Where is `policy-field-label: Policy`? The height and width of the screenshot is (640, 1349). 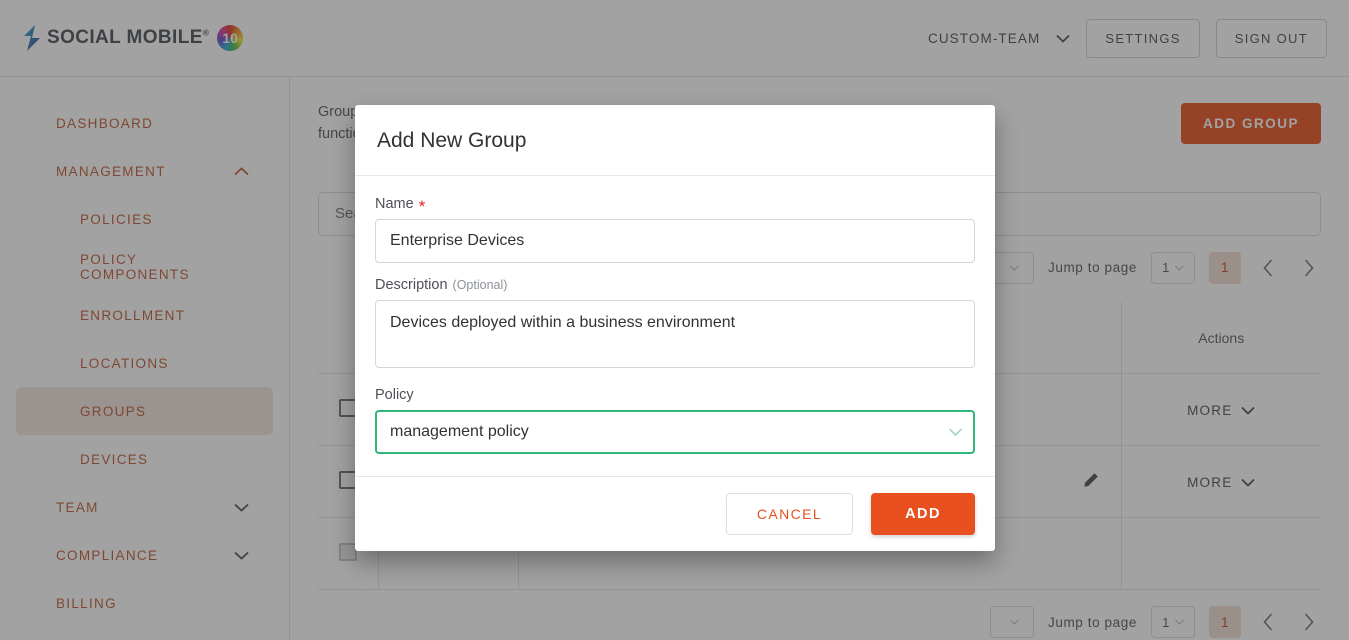 policy-field-label: Policy is located at coordinates (675, 395).